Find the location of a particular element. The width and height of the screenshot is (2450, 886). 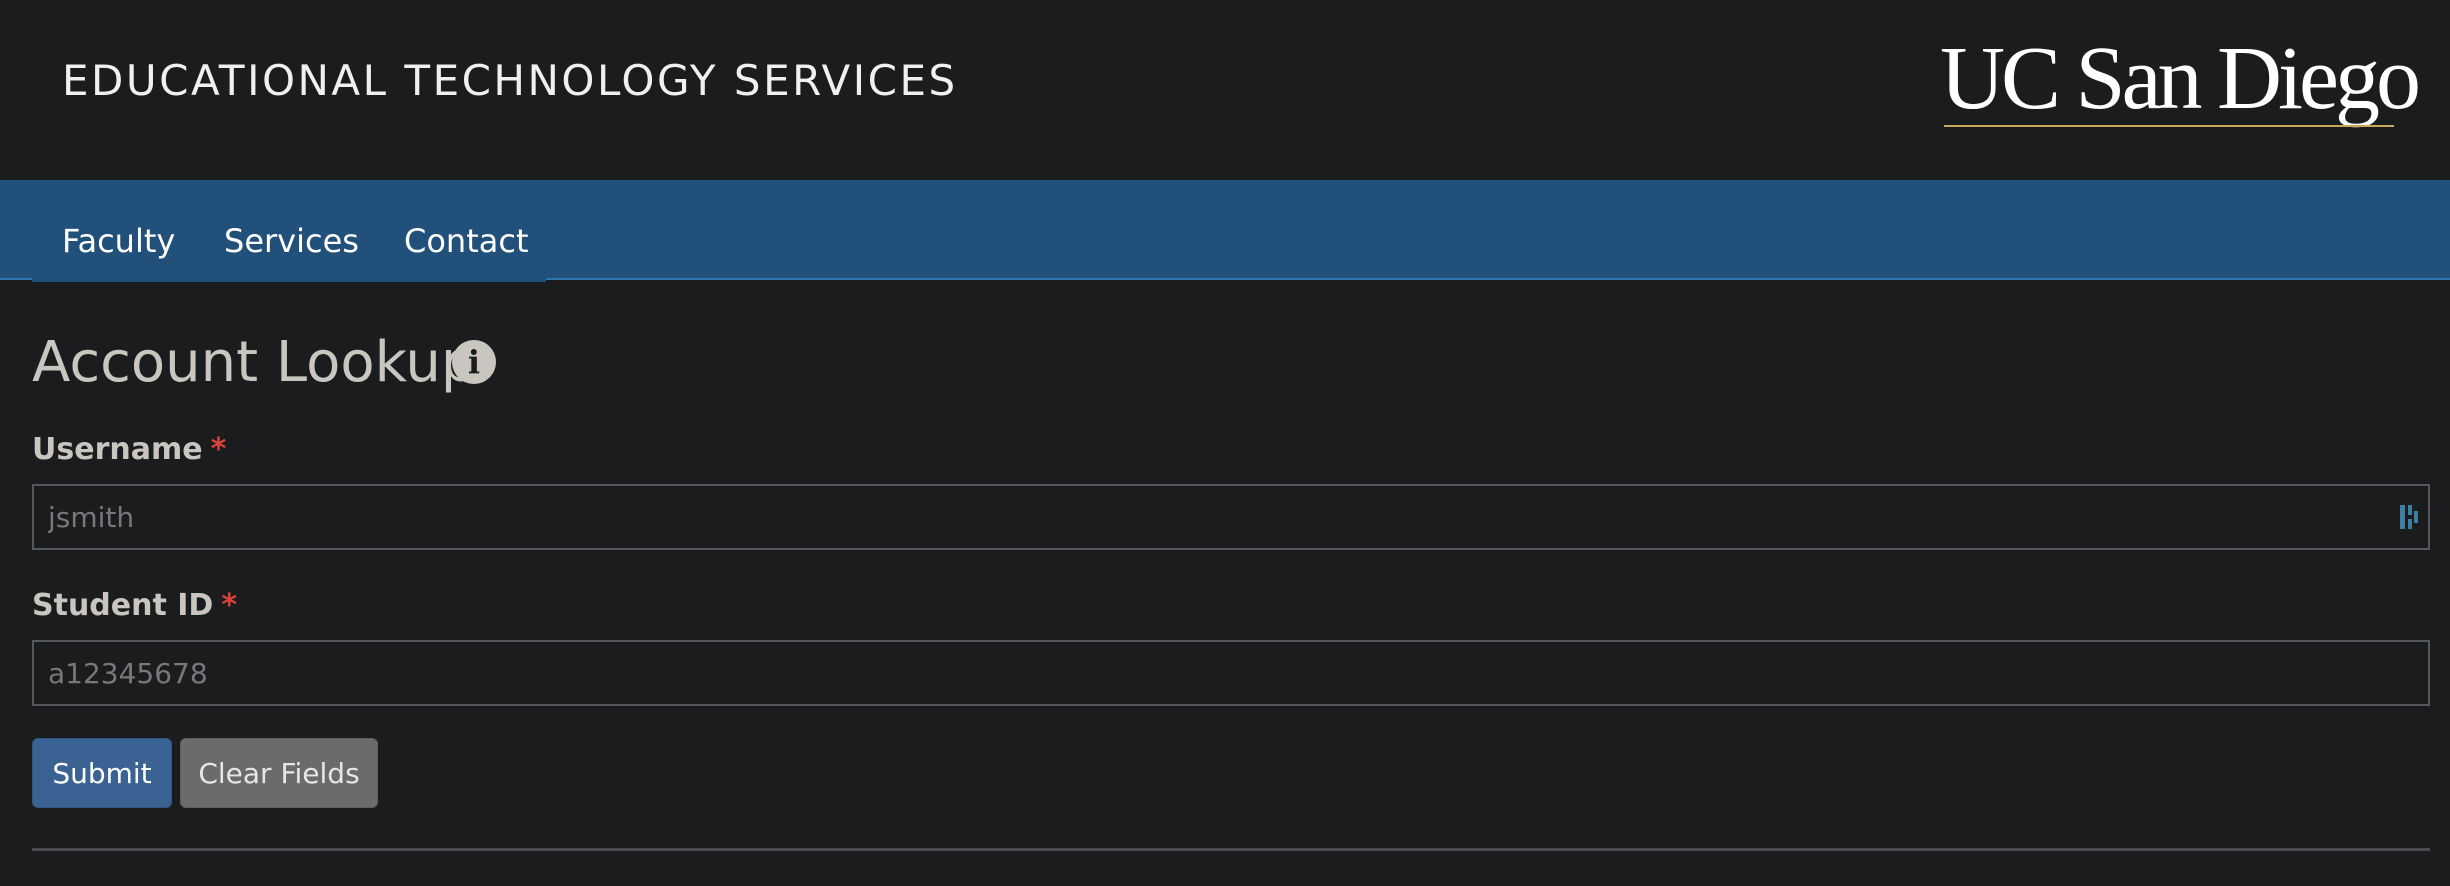

student-id-label-text: Student ID is located at coordinates (123, 605).